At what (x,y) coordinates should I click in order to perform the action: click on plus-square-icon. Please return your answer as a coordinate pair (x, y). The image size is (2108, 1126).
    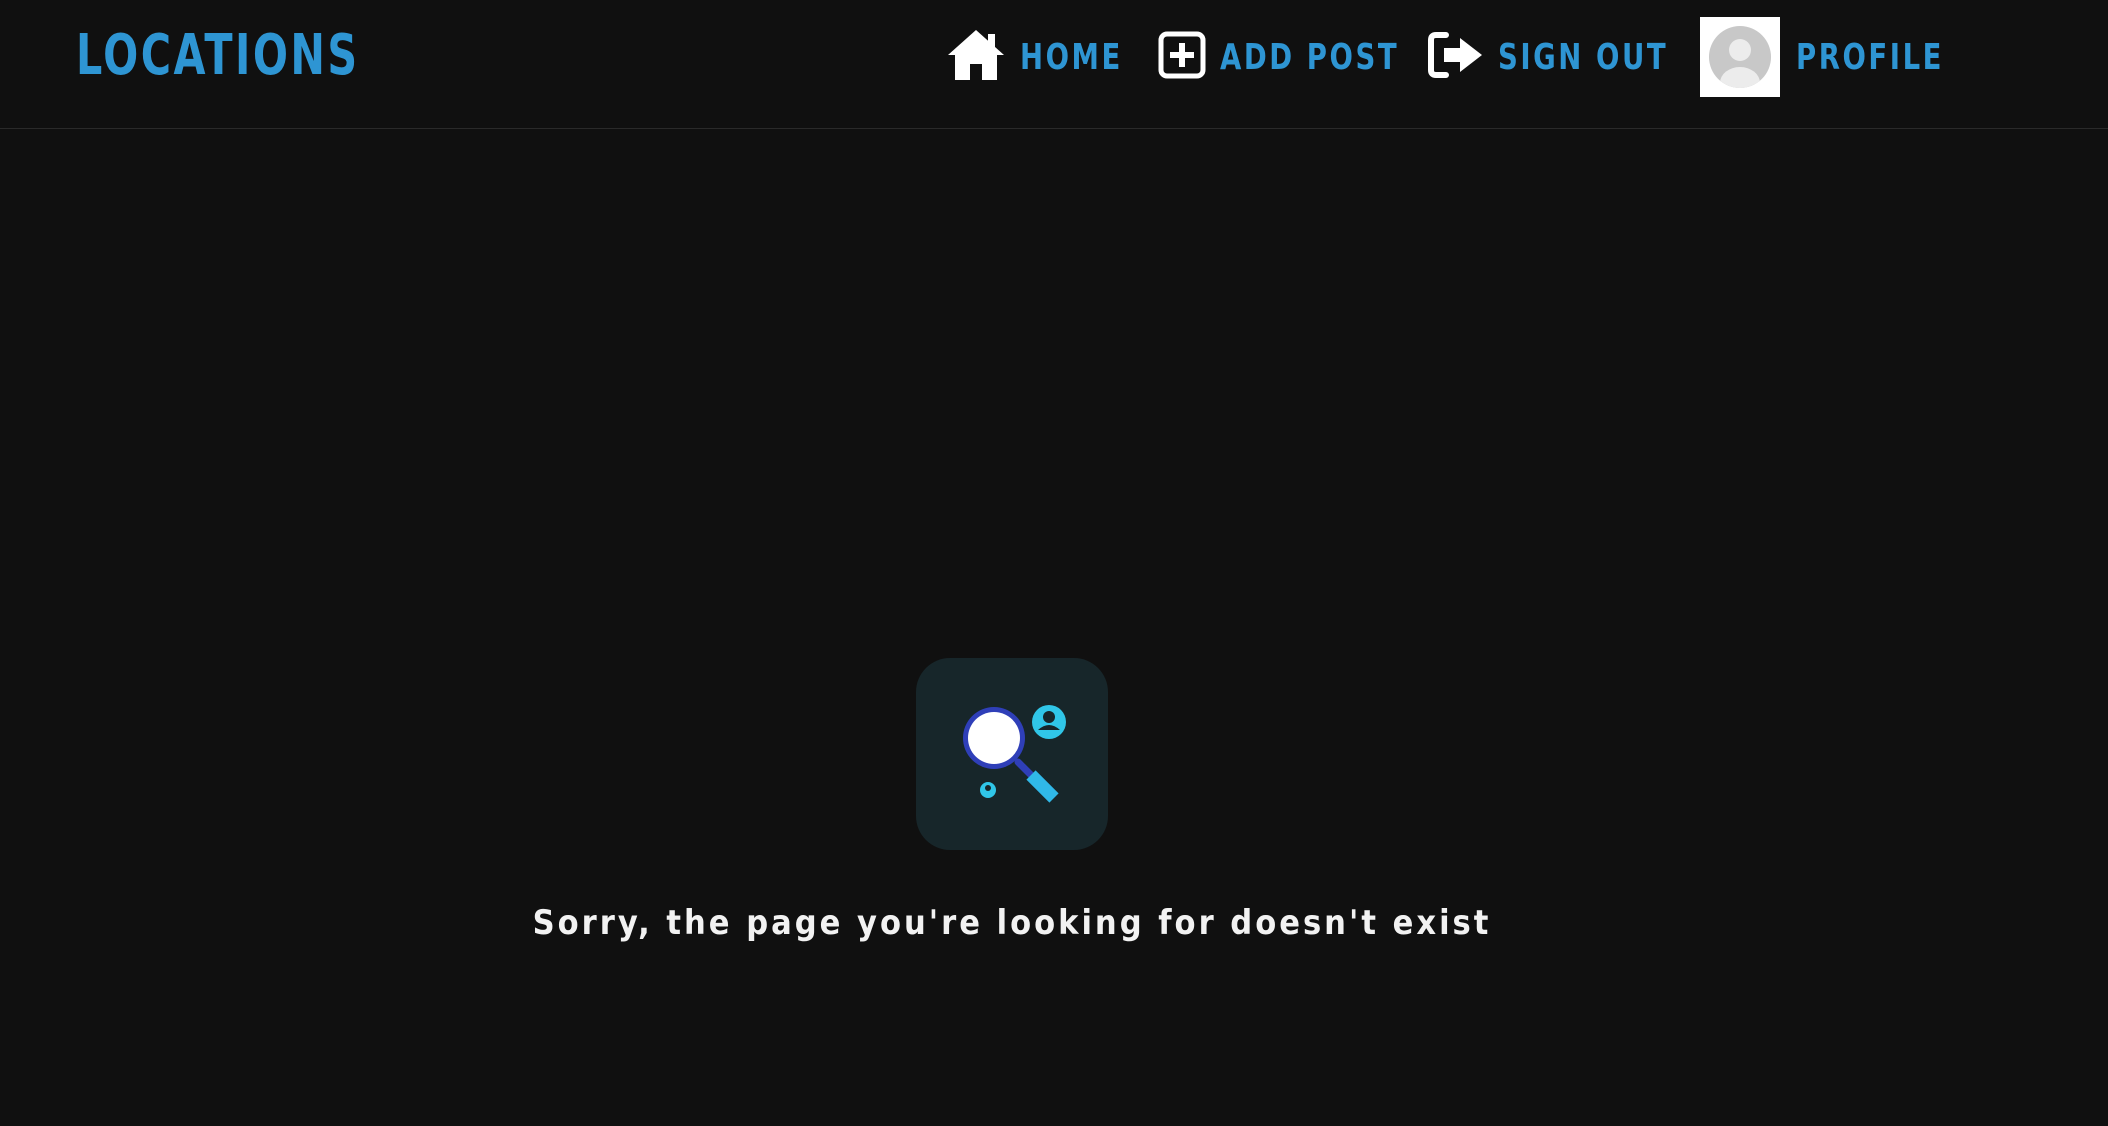
    Looking at the image, I should click on (1182, 57).